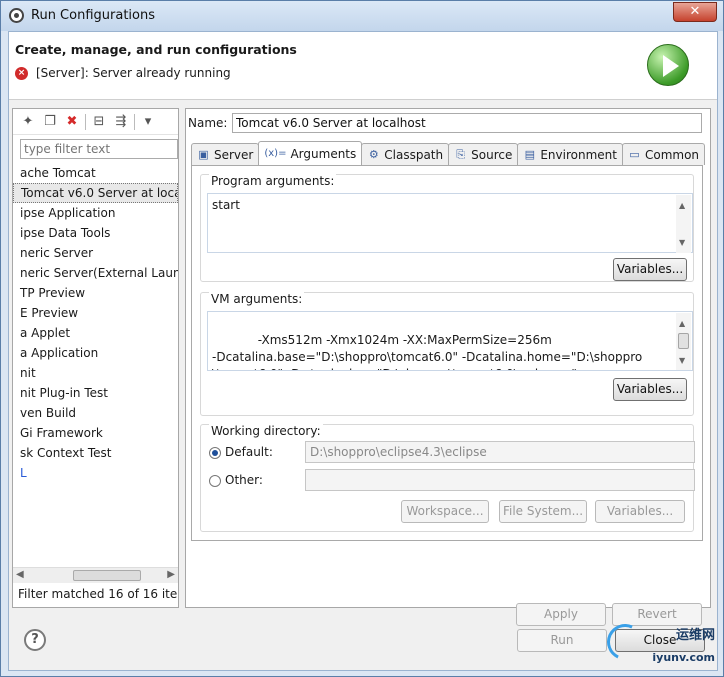 The image size is (724, 677). I want to click on tree-item: neric Server, so click(95, 253).